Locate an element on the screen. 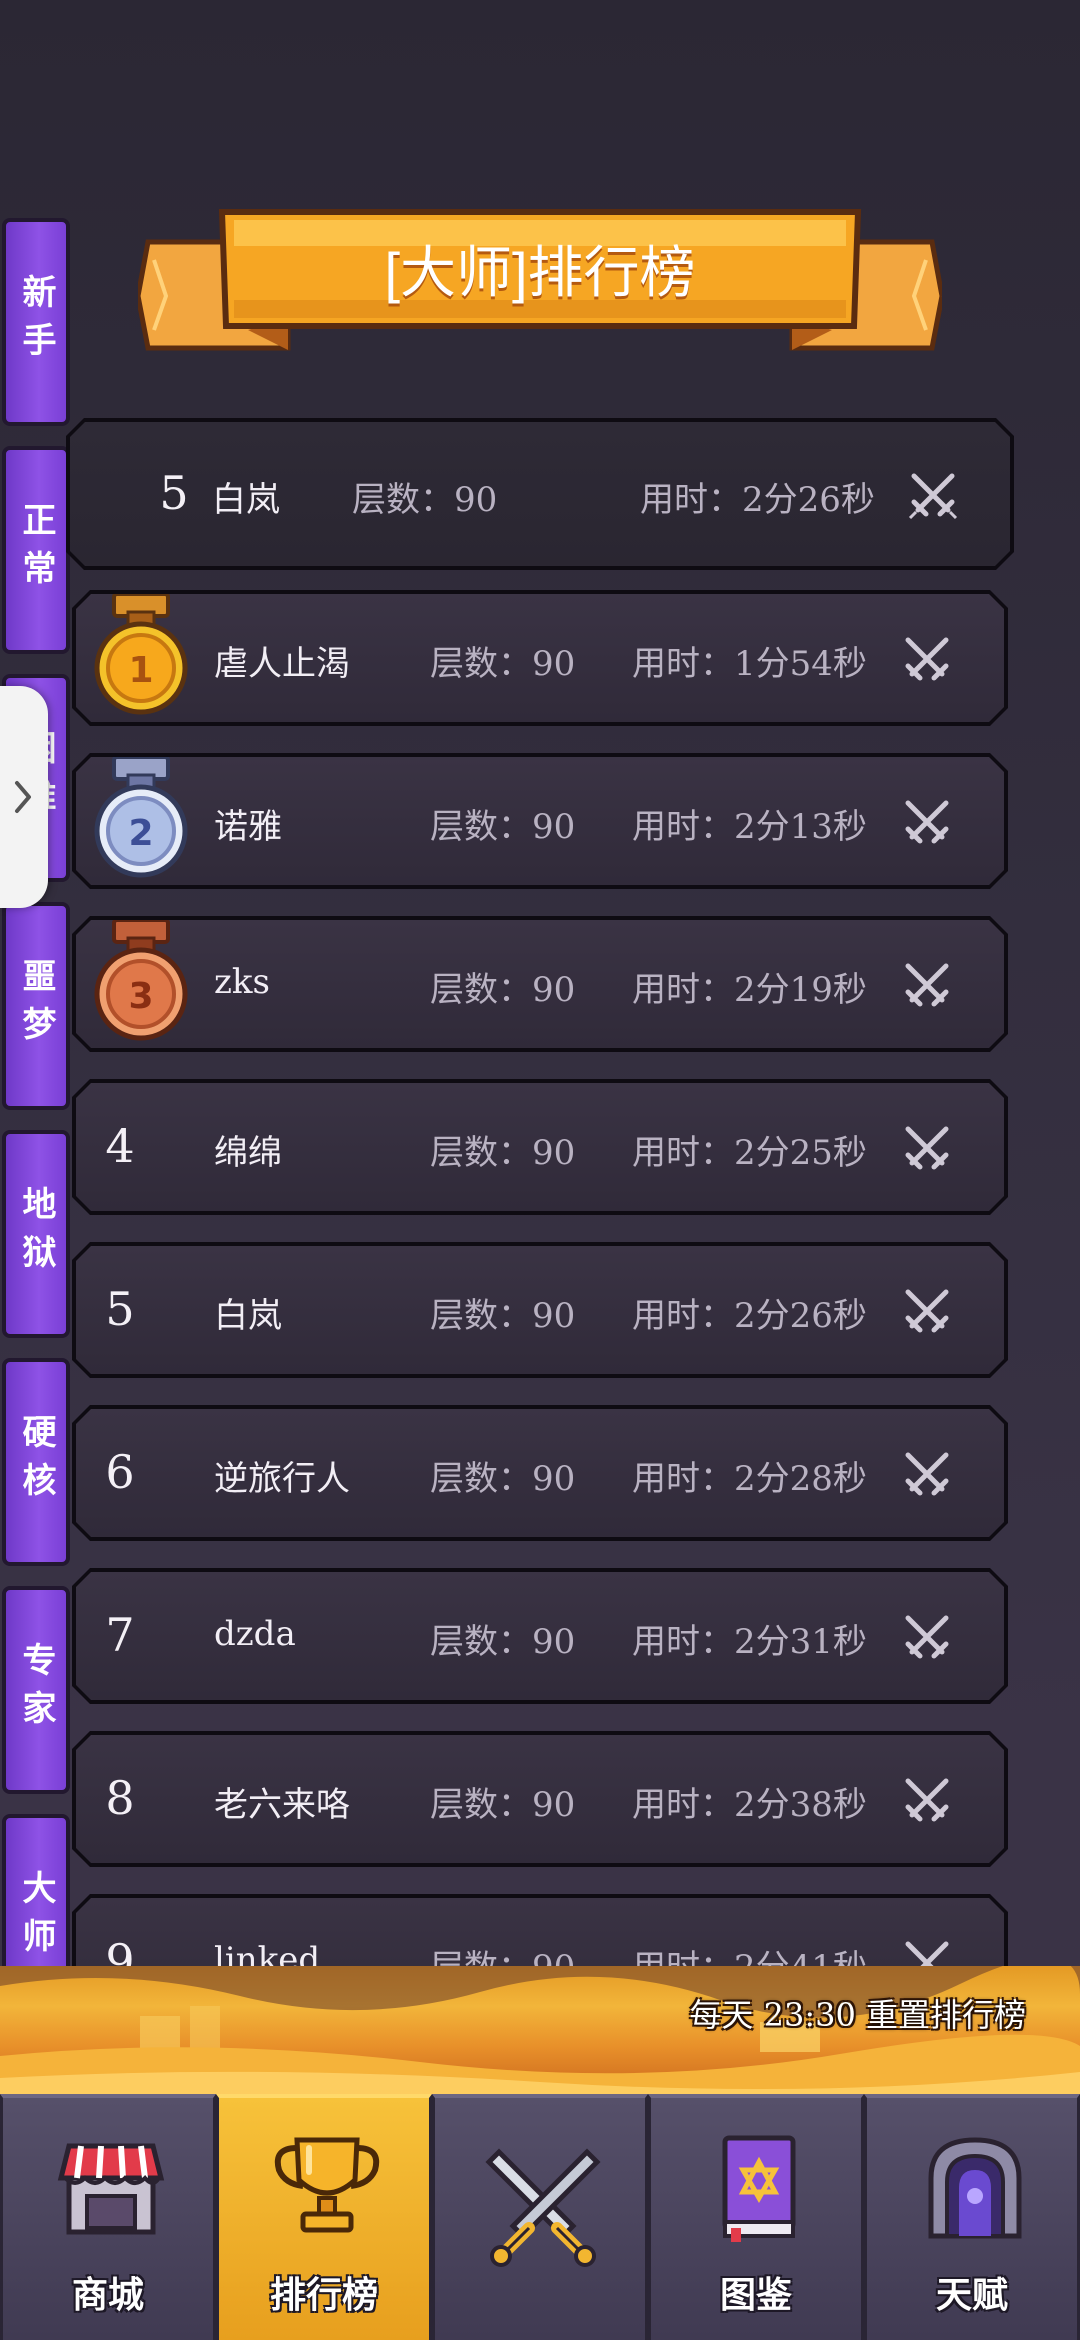 The width and height of the screenshot is (1080, 2340). player-name: linked is located at coordinates (267, 1953).